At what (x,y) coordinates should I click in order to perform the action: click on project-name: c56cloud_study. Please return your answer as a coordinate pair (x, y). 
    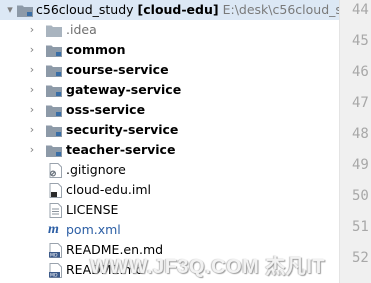
    Looking at the image, I should click on (85, 9).